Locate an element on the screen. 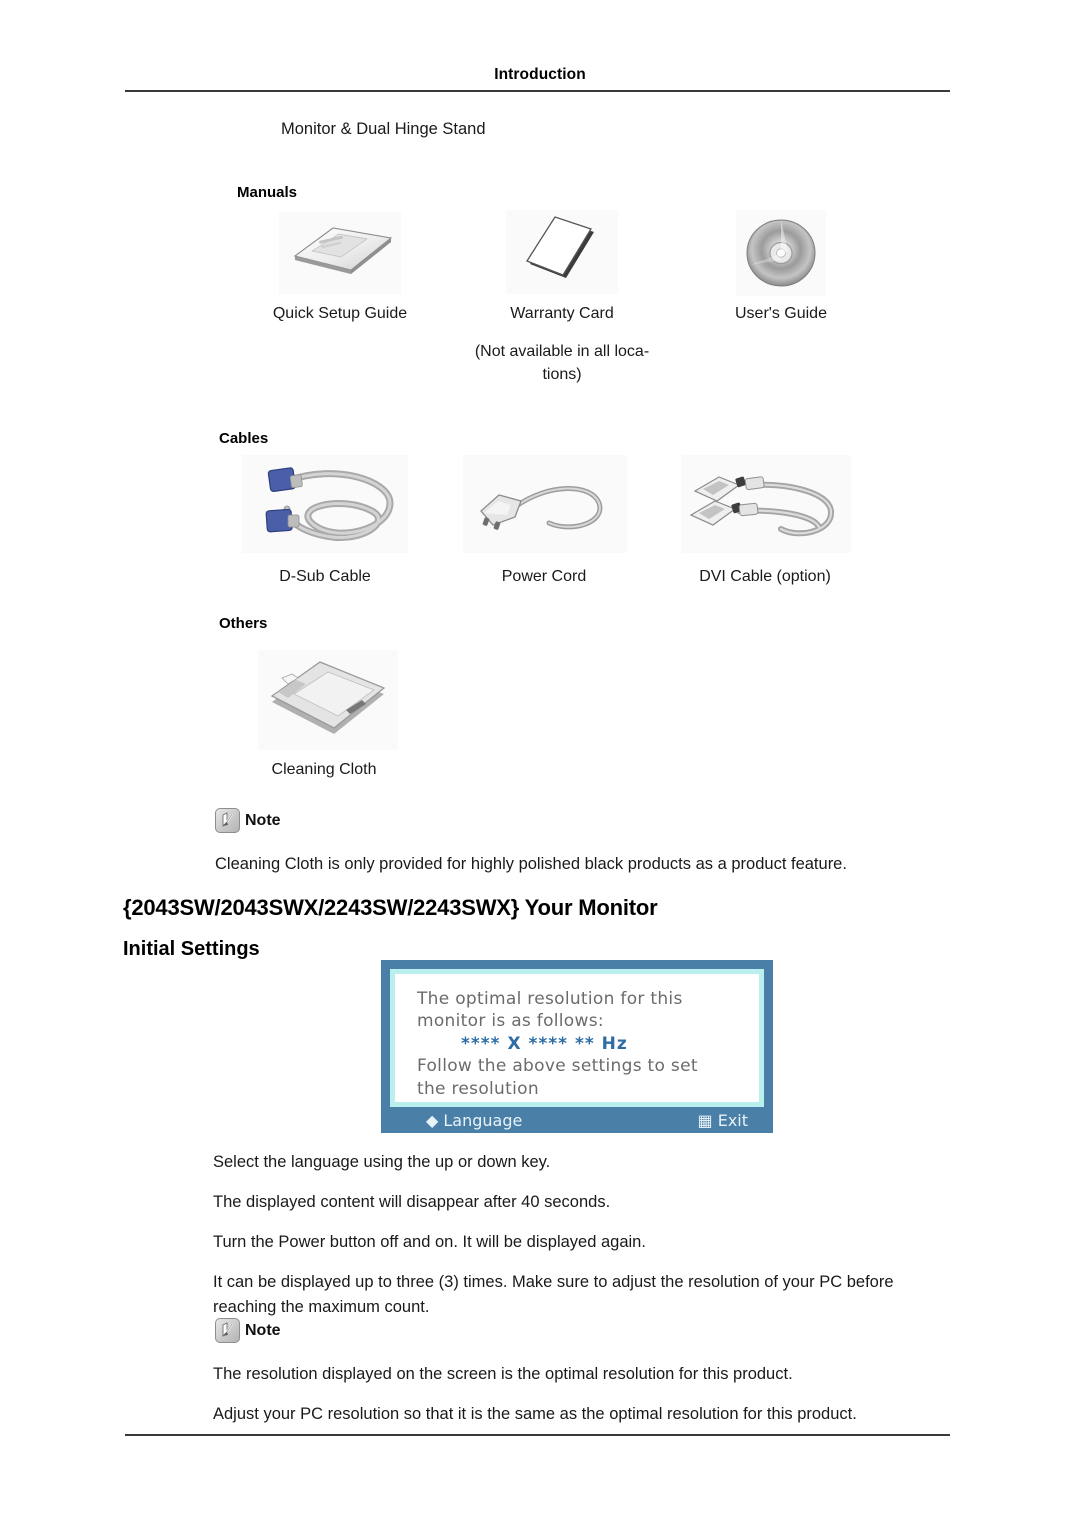 This screenshot has width=1080, height=1527. osd-exit-label: Exit is located at coordinates (732, 1120).